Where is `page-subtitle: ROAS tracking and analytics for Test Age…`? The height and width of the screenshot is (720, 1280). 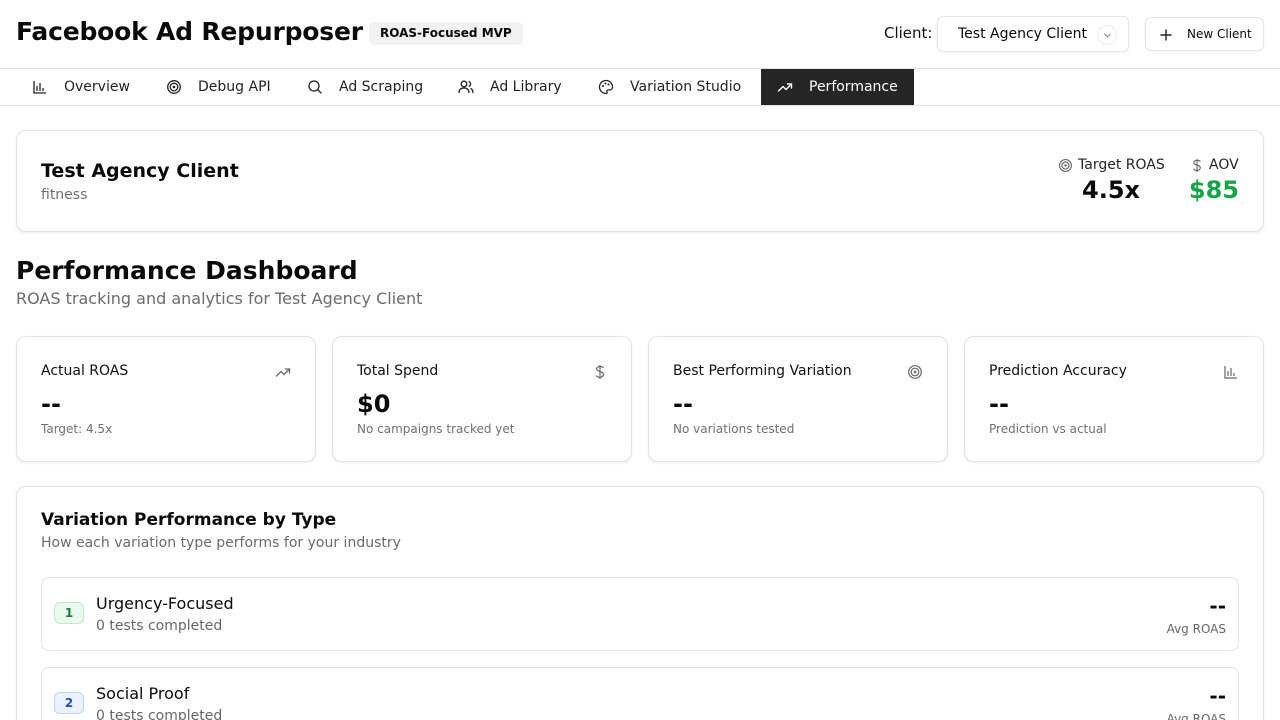 page-subtitle: ROAS tracking and analytics for Test Age… is located at coordinates (219, 298).